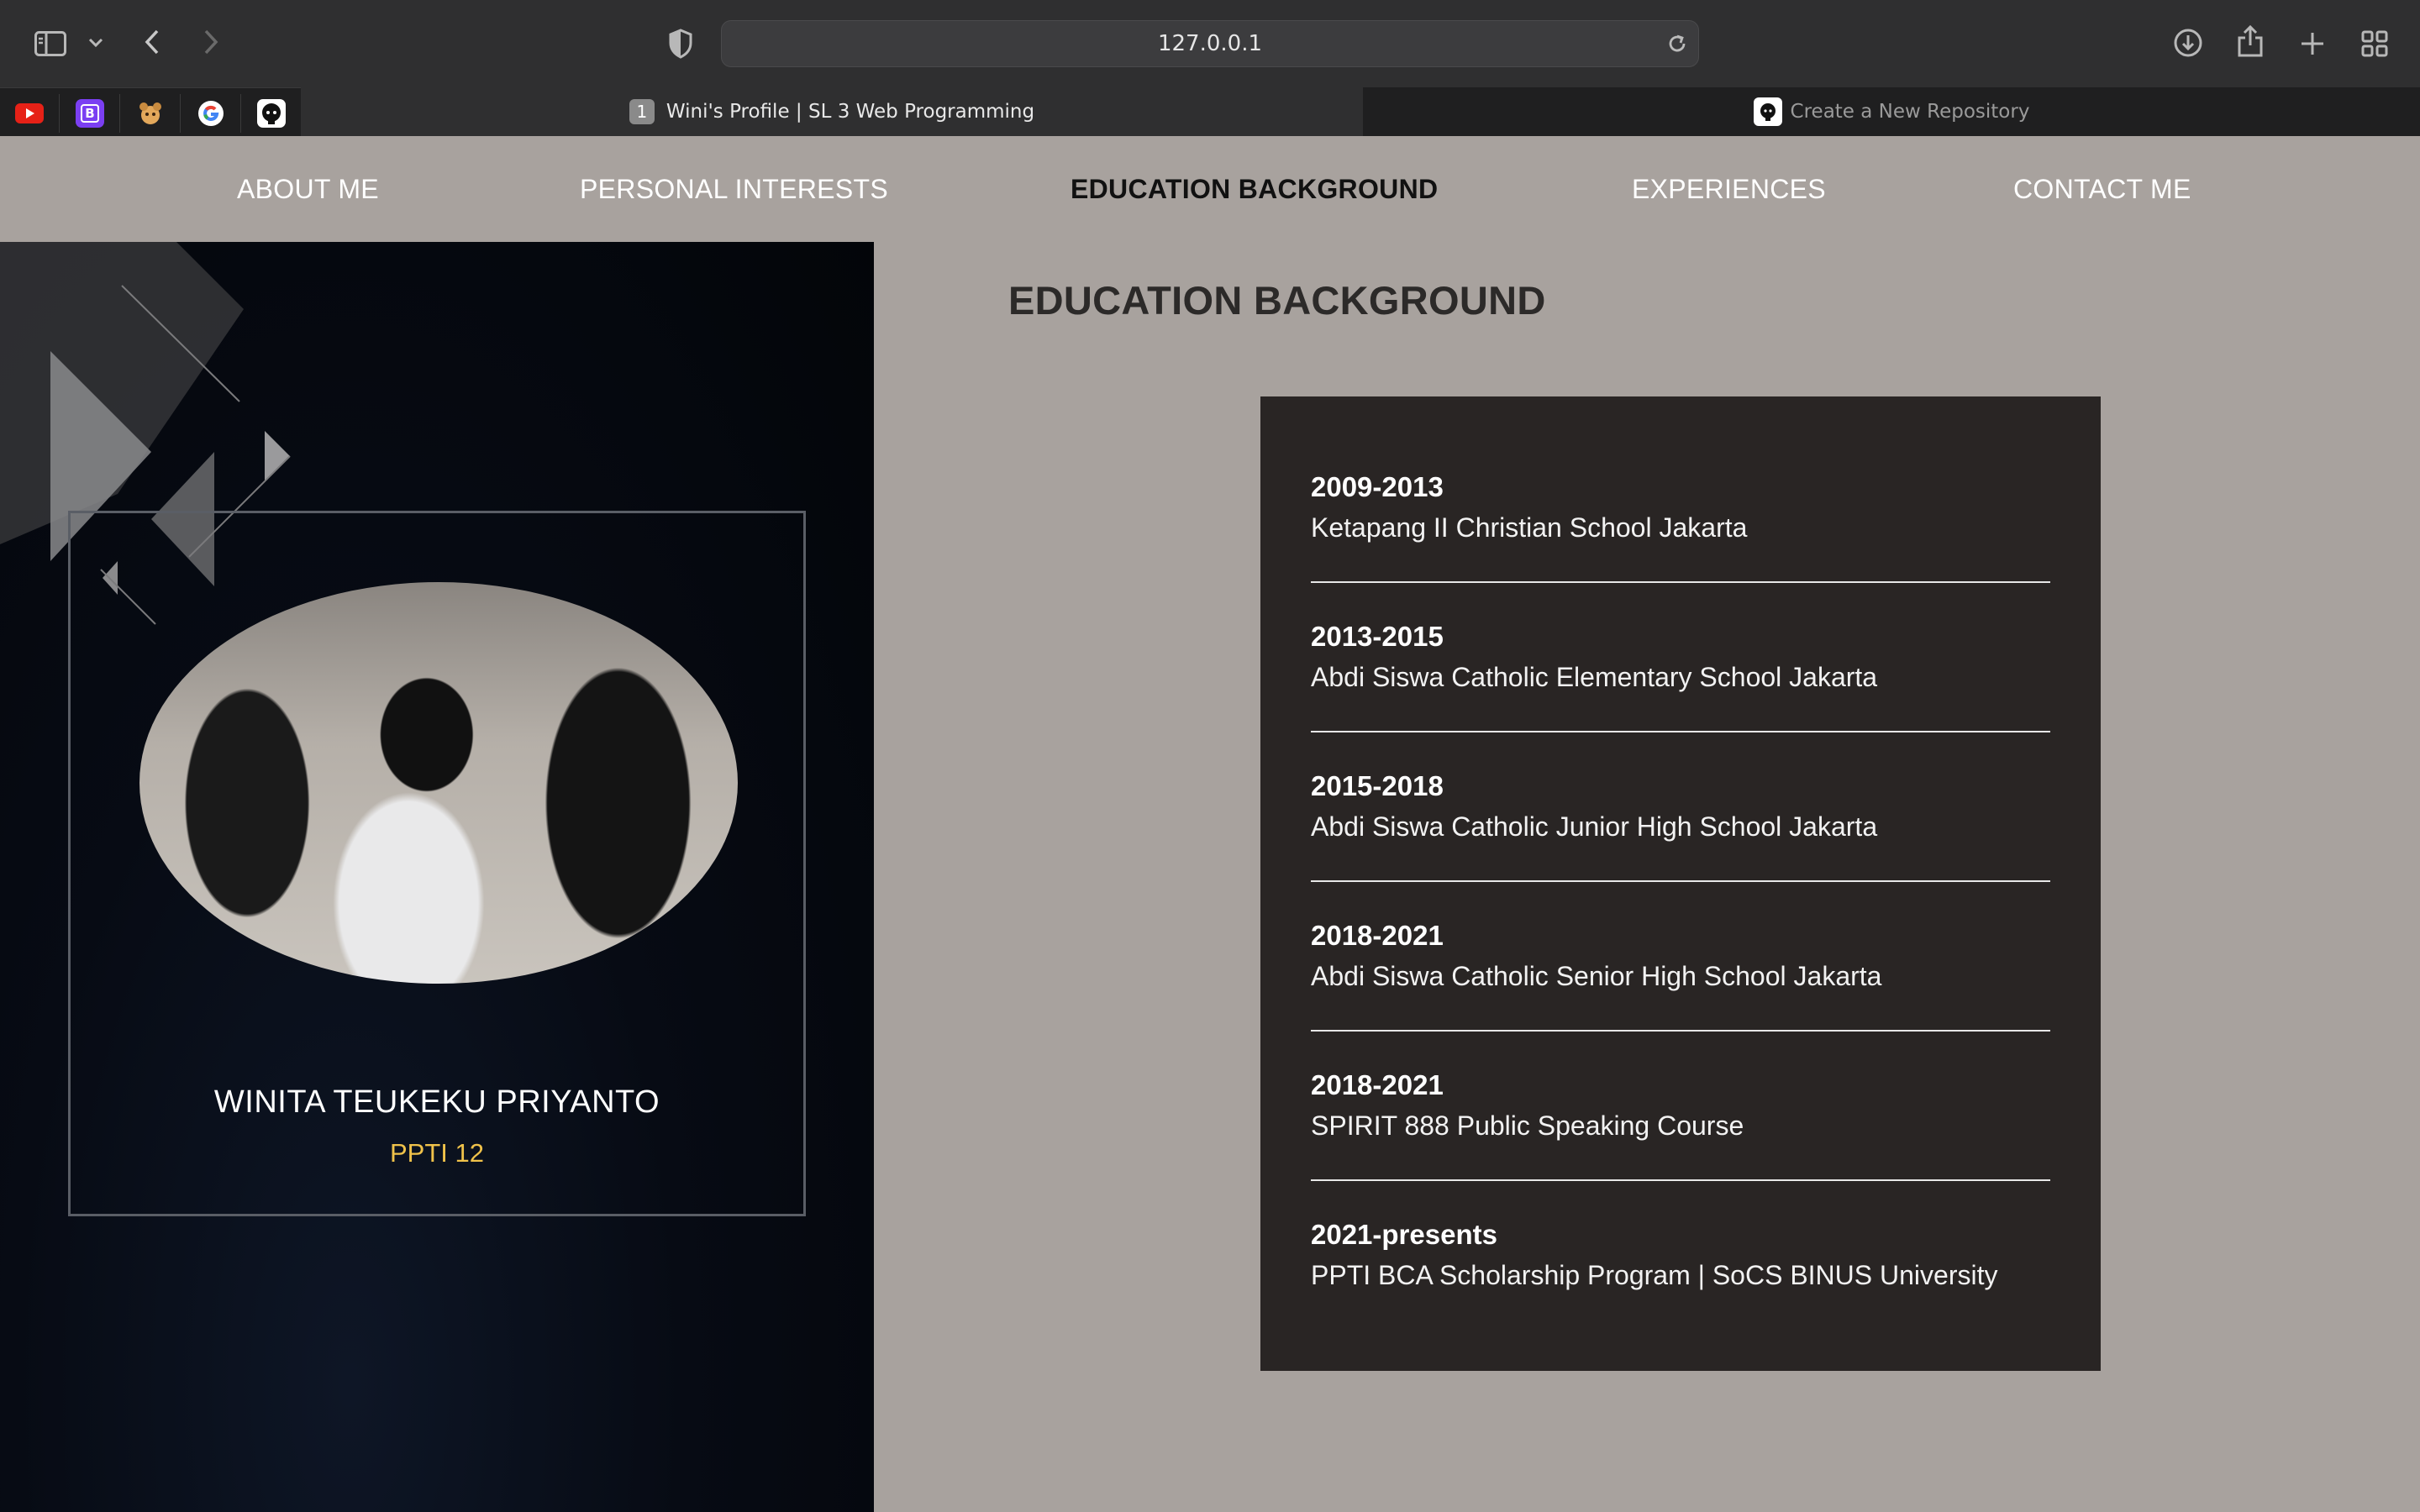 The width and height of the screenshot is (2420, 1512). I want to click on nav-contact-me: CONTACT ME, so click(2102, 189).